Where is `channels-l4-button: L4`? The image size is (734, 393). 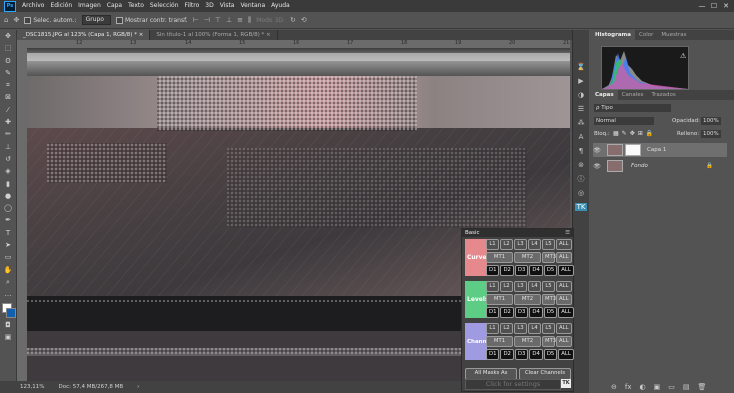
channels-l4-button: L4 is located at coordinates (534, 328).